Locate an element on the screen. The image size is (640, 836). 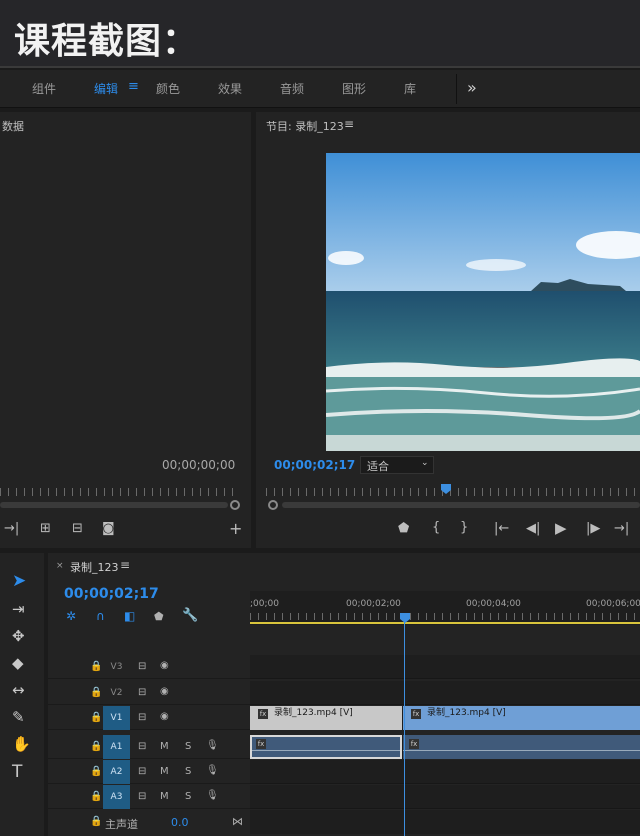
program-panel-menu-icon: ≡ is located at coordinates (349, 124).